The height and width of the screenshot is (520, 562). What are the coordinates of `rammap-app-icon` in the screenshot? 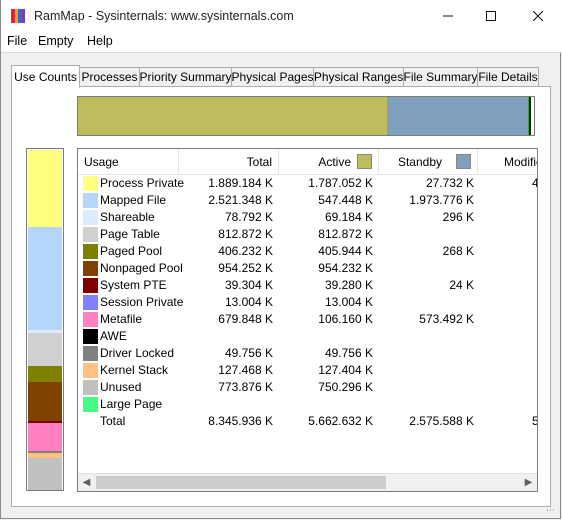 It's located at (18, 16).